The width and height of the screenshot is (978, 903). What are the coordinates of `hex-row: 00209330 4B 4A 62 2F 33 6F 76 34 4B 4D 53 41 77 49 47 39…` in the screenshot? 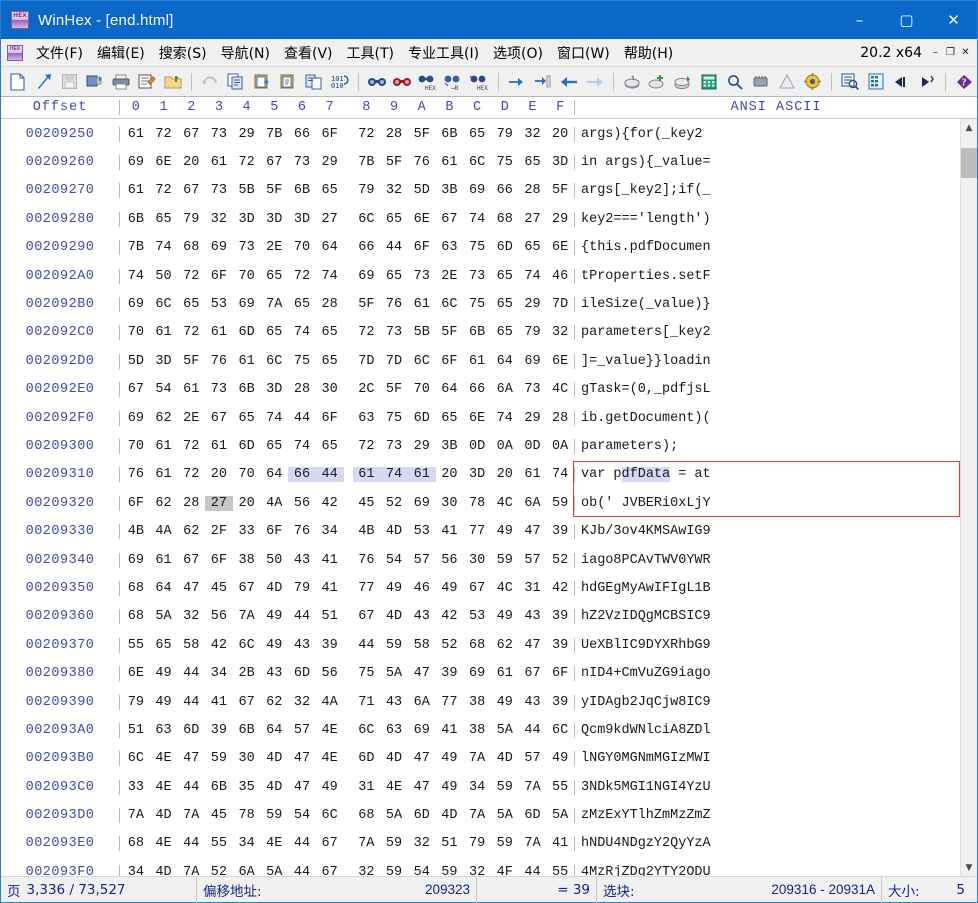 It's located at (480, 531).